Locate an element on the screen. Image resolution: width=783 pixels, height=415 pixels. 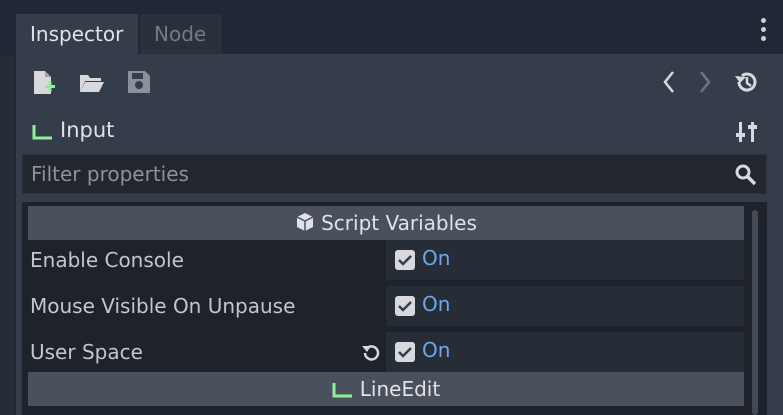
section-lineedit: LineEdit is located at coordinates (386, 389).